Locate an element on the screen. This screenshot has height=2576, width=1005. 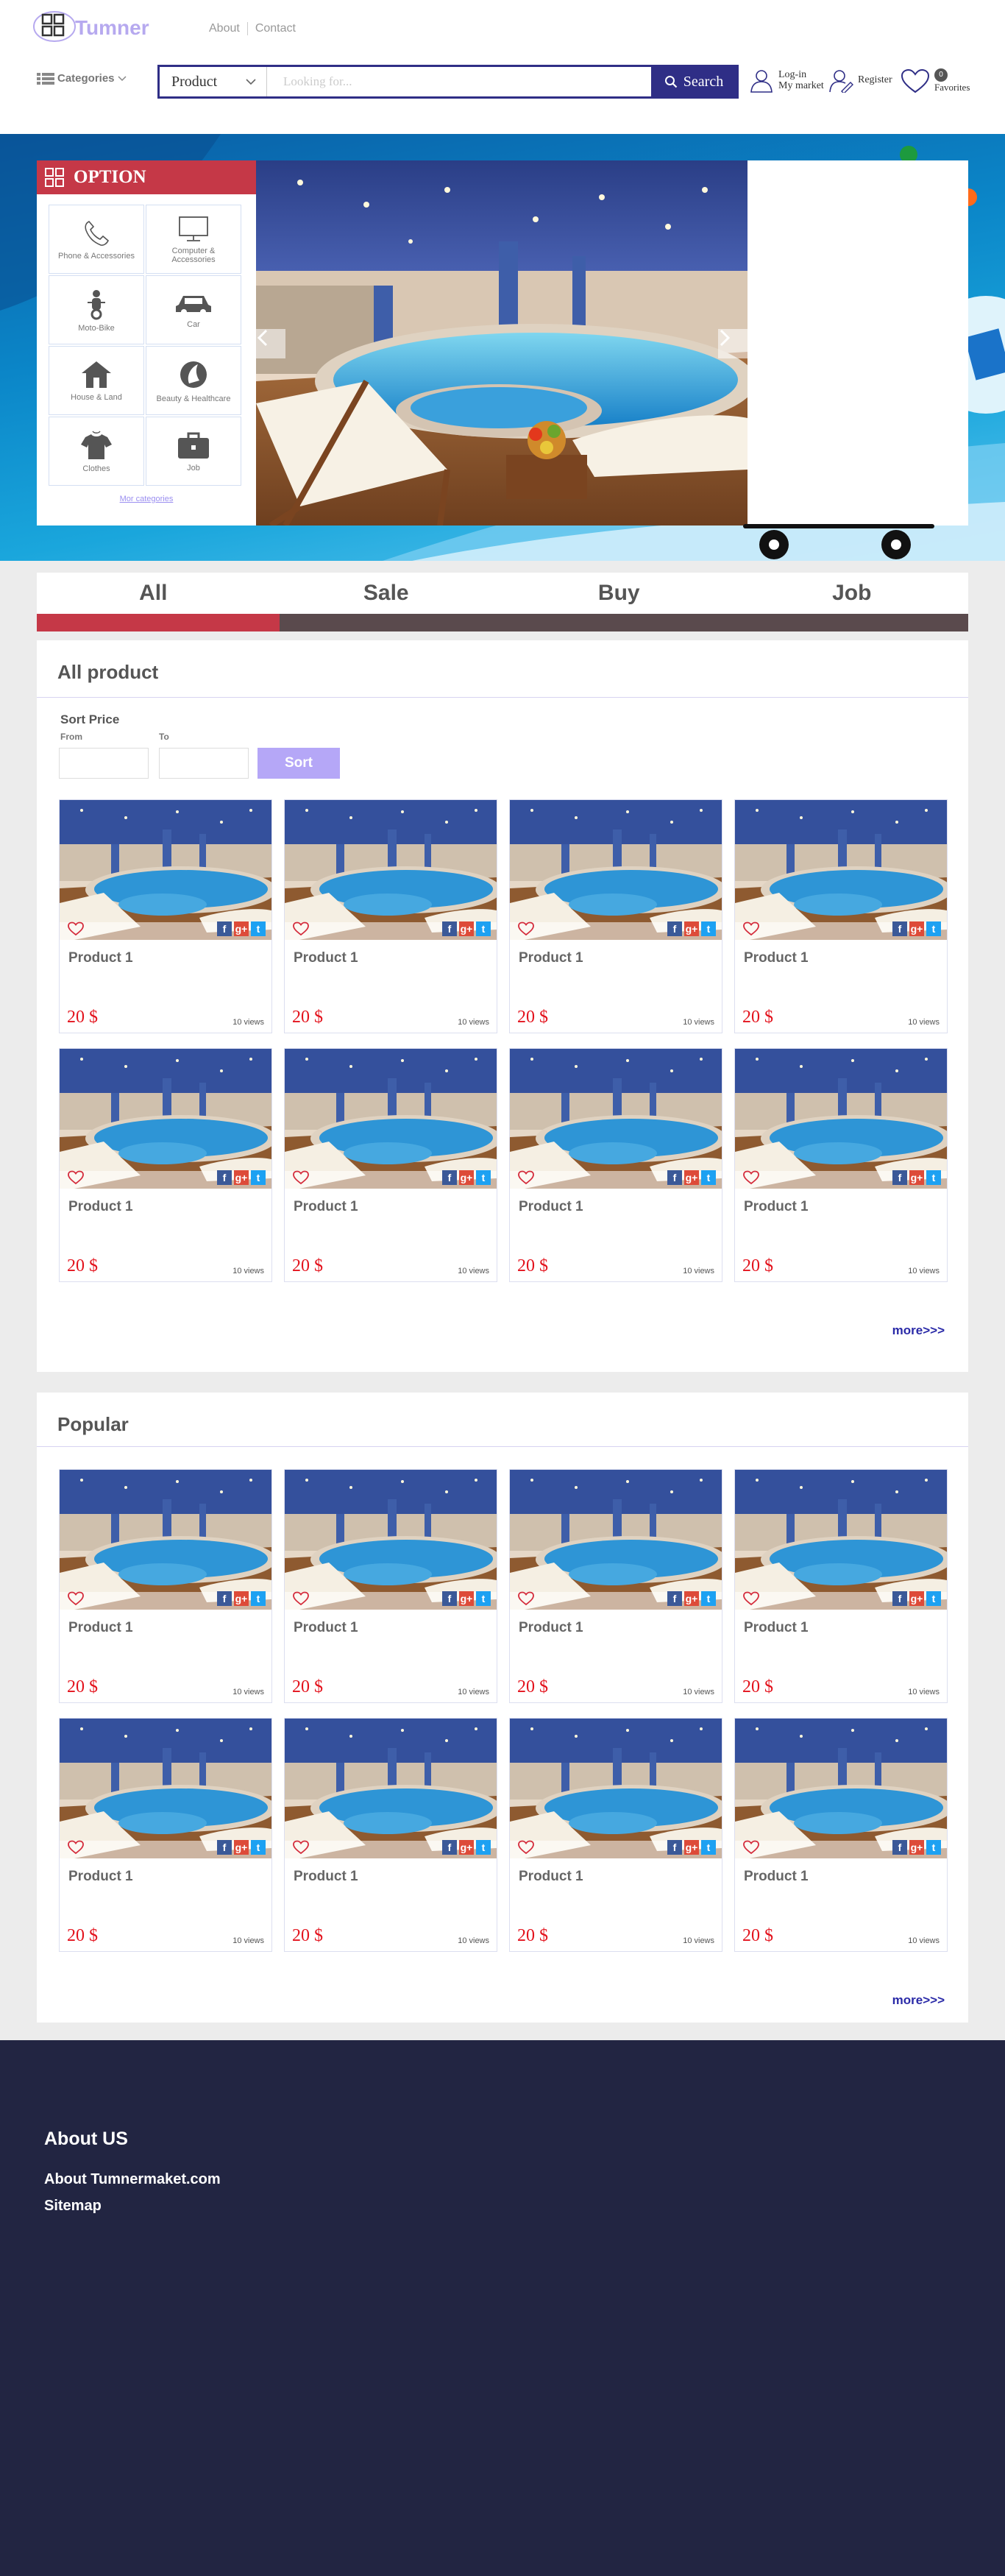
category-phone: Phone & Accessories is located at coordinates (96, 239).